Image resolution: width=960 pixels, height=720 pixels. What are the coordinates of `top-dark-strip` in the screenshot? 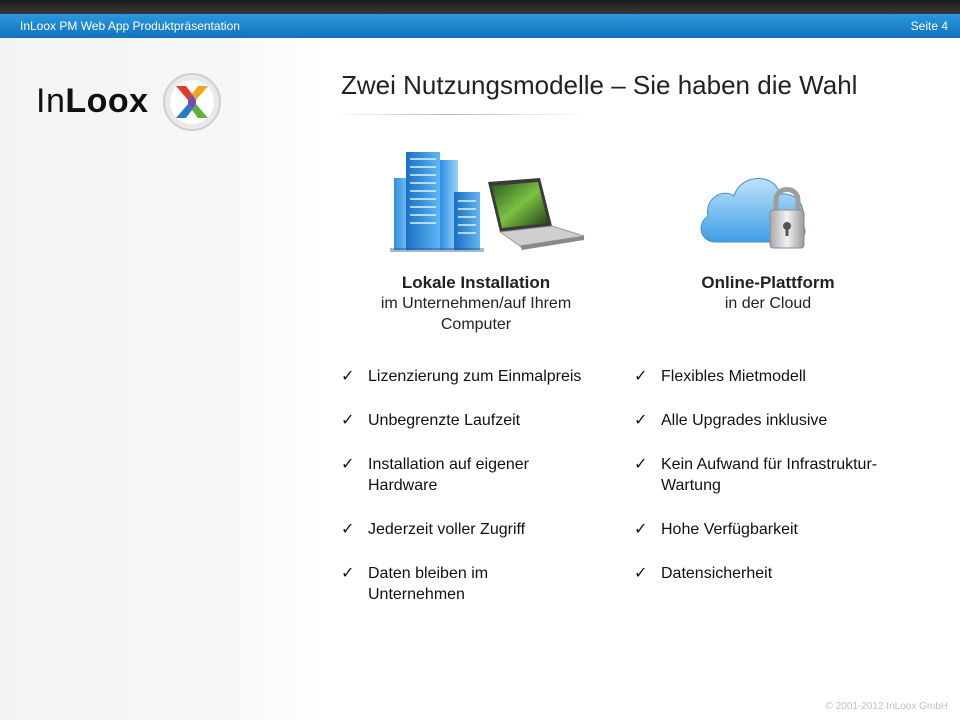 It's located at (480, 7).